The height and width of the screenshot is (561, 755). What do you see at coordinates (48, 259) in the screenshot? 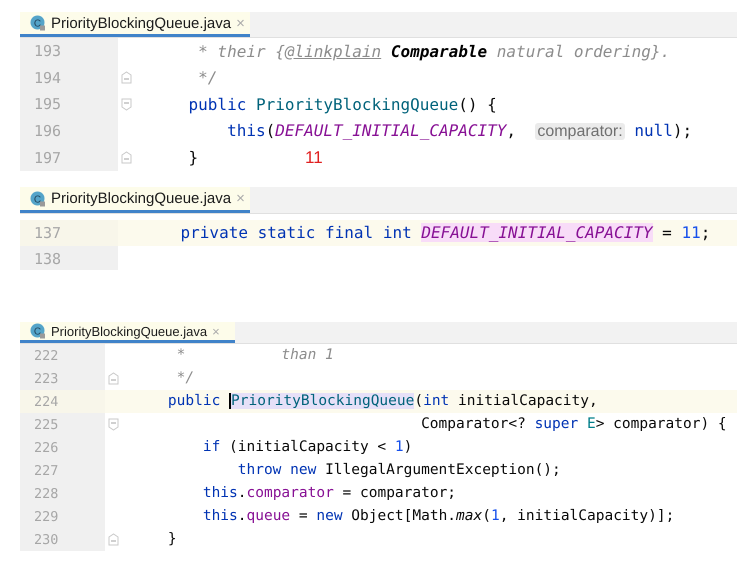
I see `line-number: 138` at bounding box center [48, 259].